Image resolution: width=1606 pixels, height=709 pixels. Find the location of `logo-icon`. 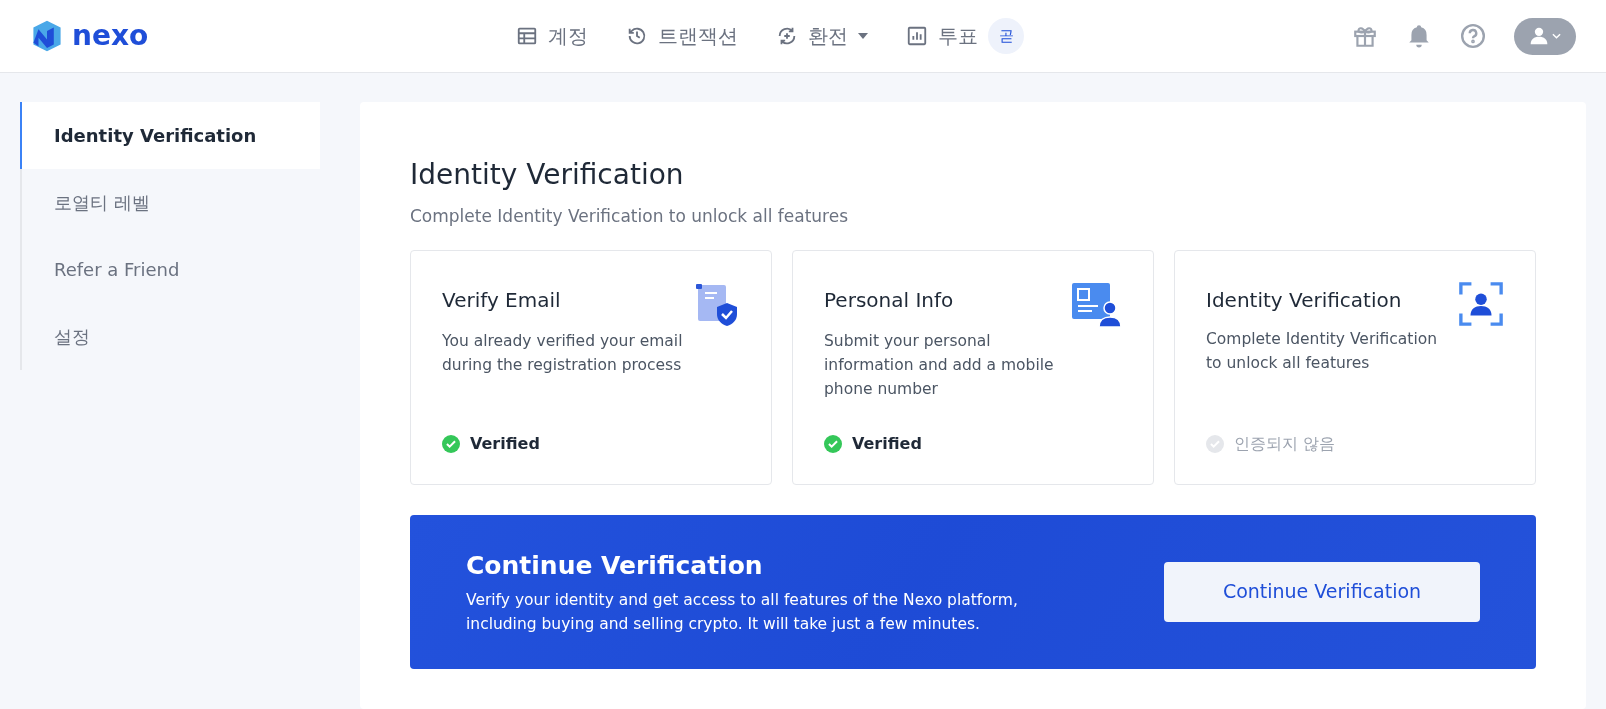

logo-icon is located at coordinates (47, 36).